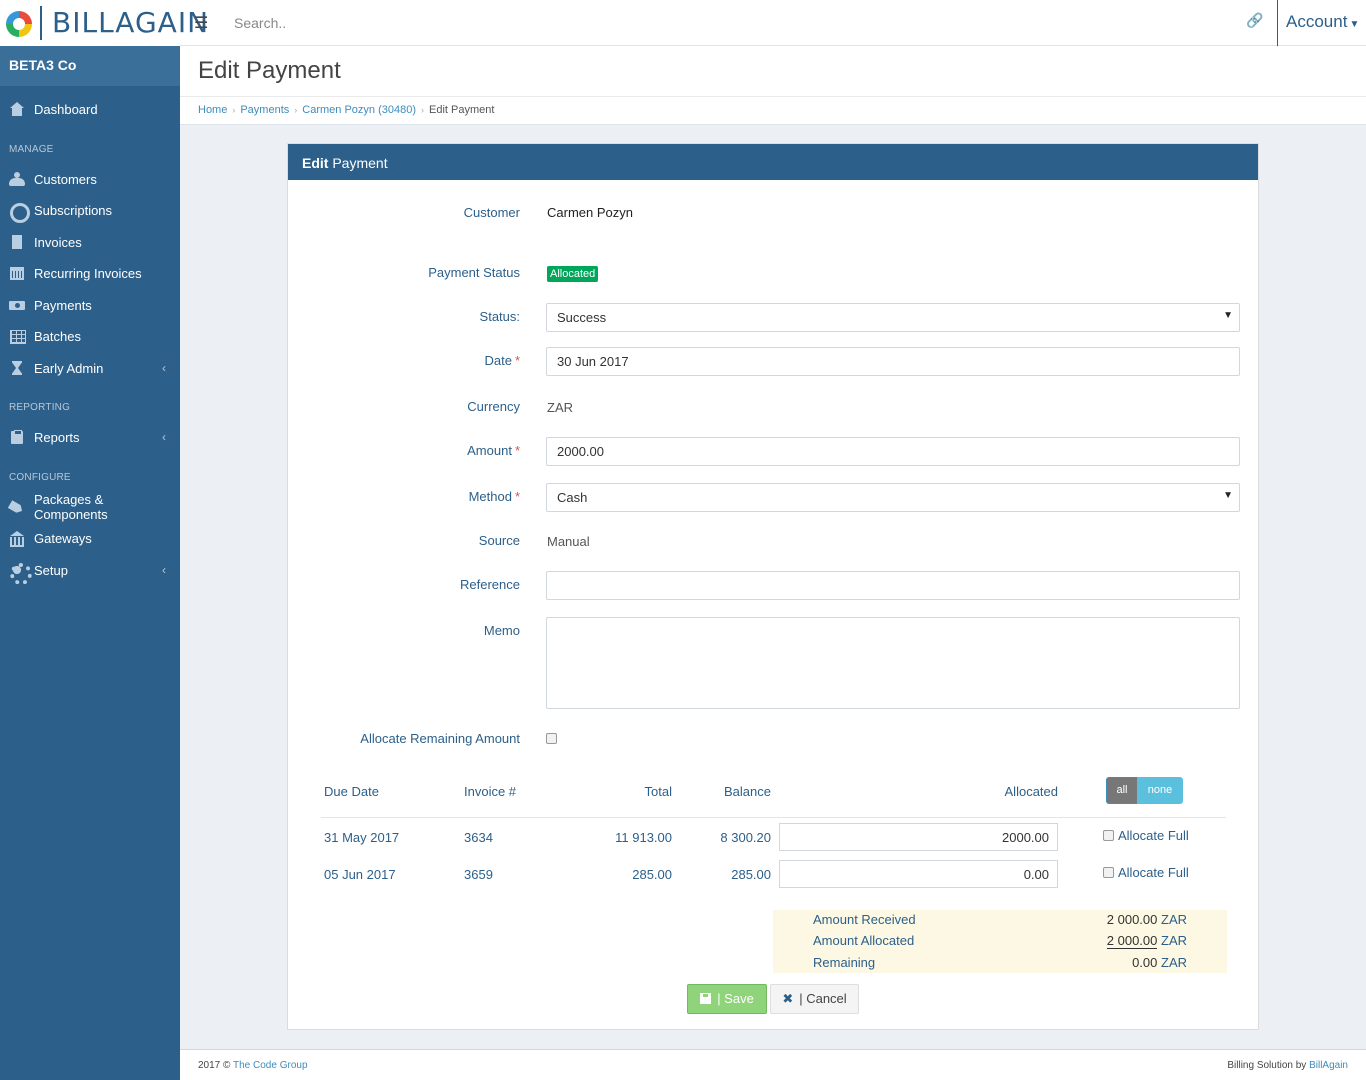 Image resolution: width=1366 pixels, height=1080 pixels. What do you see at coordinates (893, 451) in the screenshot?
I see `amount-input` at bounding box center [893, 451].